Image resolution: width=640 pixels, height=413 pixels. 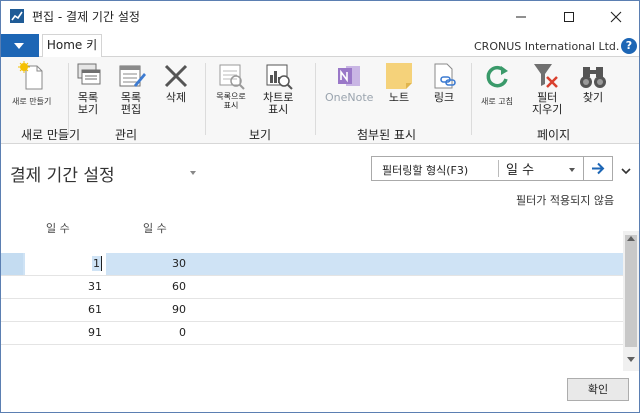 What do you see at coordinates (312, 264) in the screenshot?
I see `table-row: 1 30` at bounding box center [312, 264].